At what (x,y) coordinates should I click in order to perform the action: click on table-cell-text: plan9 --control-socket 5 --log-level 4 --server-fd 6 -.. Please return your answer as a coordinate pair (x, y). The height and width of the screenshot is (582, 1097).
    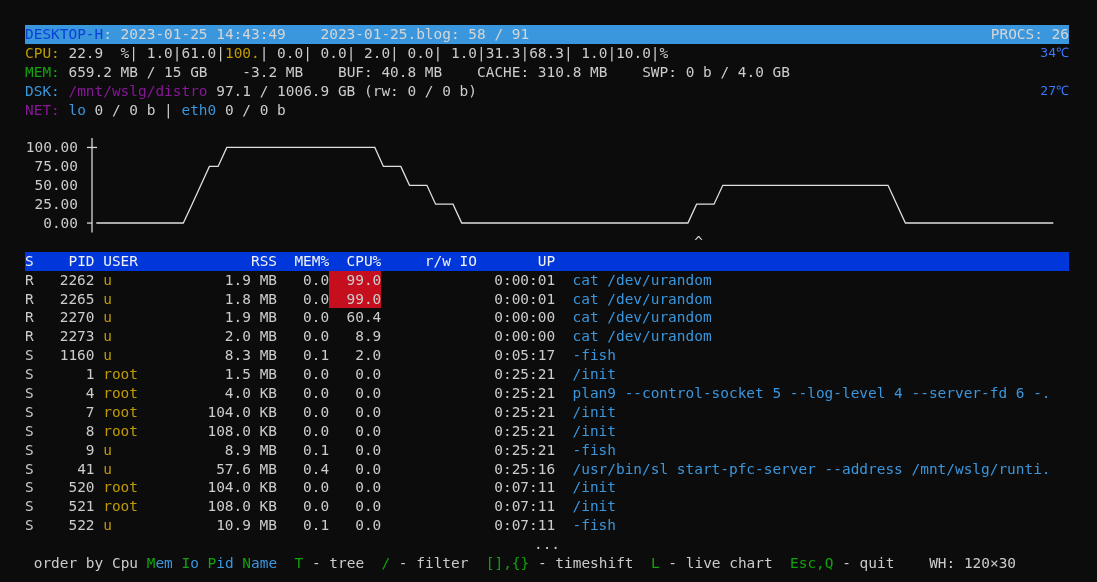
    Looking at the image, I should click on (811, 393).